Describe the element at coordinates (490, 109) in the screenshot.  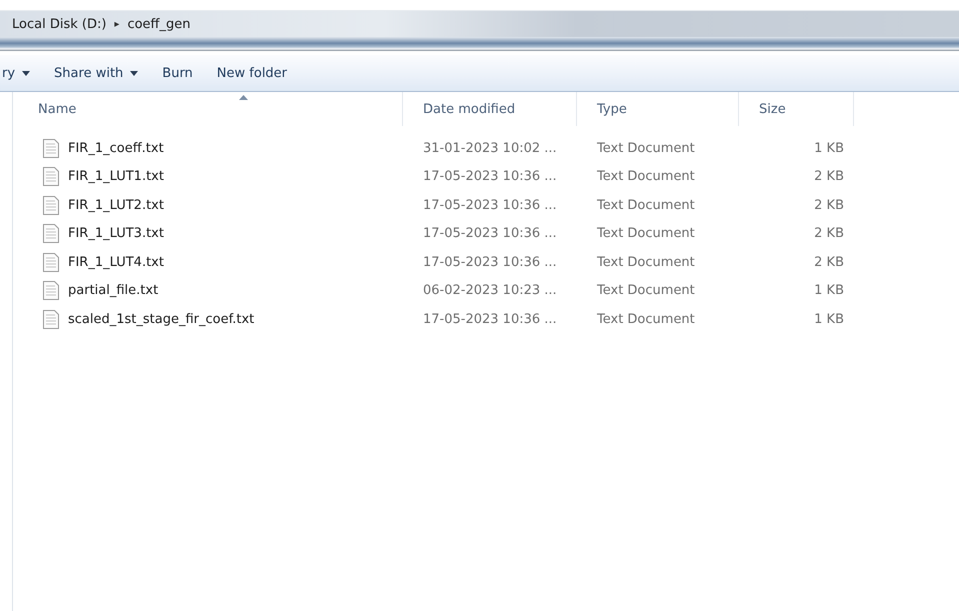
I see `column-header: Date modified` at that location.